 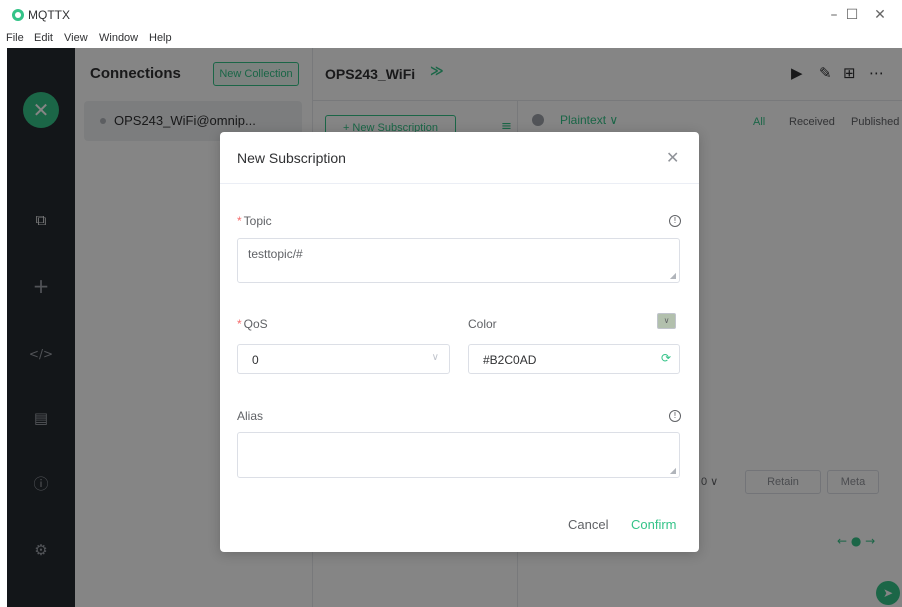 I want to click on menu-window: Window, so click(x=118, y=38).